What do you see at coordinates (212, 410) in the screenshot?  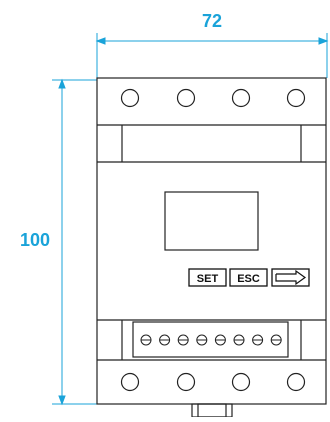 I see `din-clip-inner` at bounding box center [212, 410].